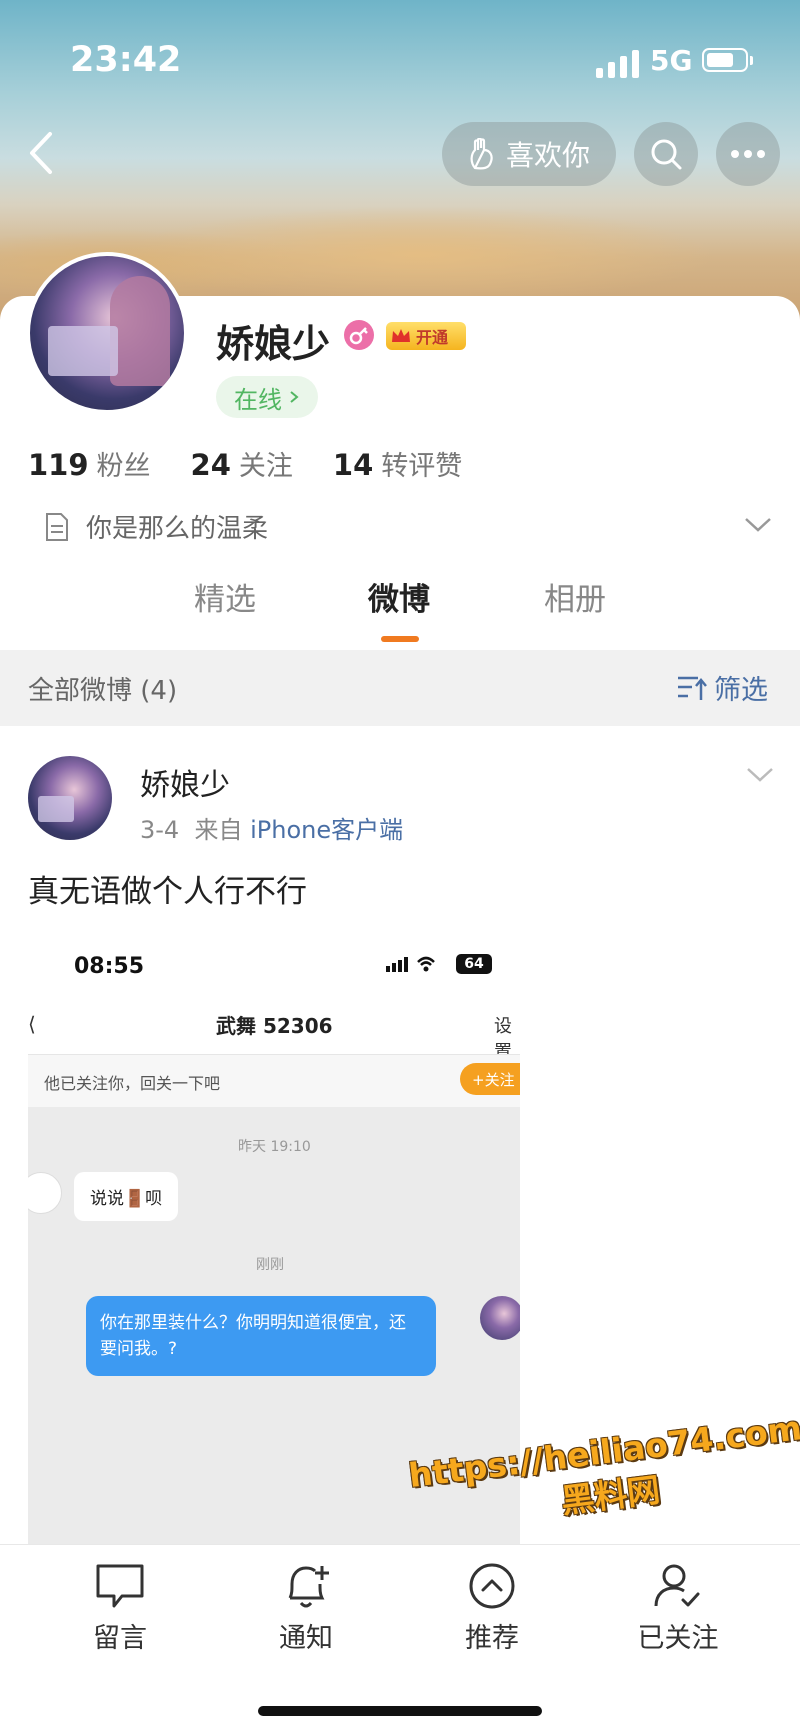 The image size is (800, 1734). I want to click on stat-label: 关注, so click(265, 466).